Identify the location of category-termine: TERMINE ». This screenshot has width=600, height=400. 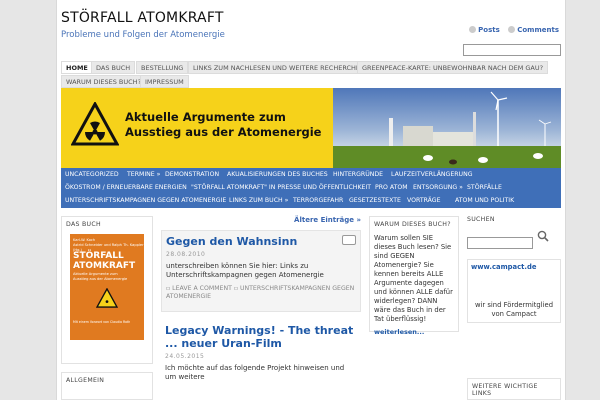
(143, 174).